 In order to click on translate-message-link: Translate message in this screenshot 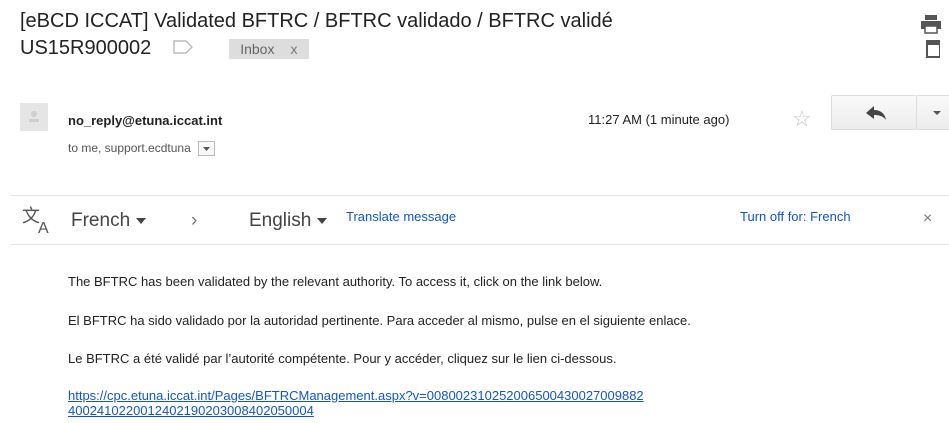, I will do `click(401, 216)`.